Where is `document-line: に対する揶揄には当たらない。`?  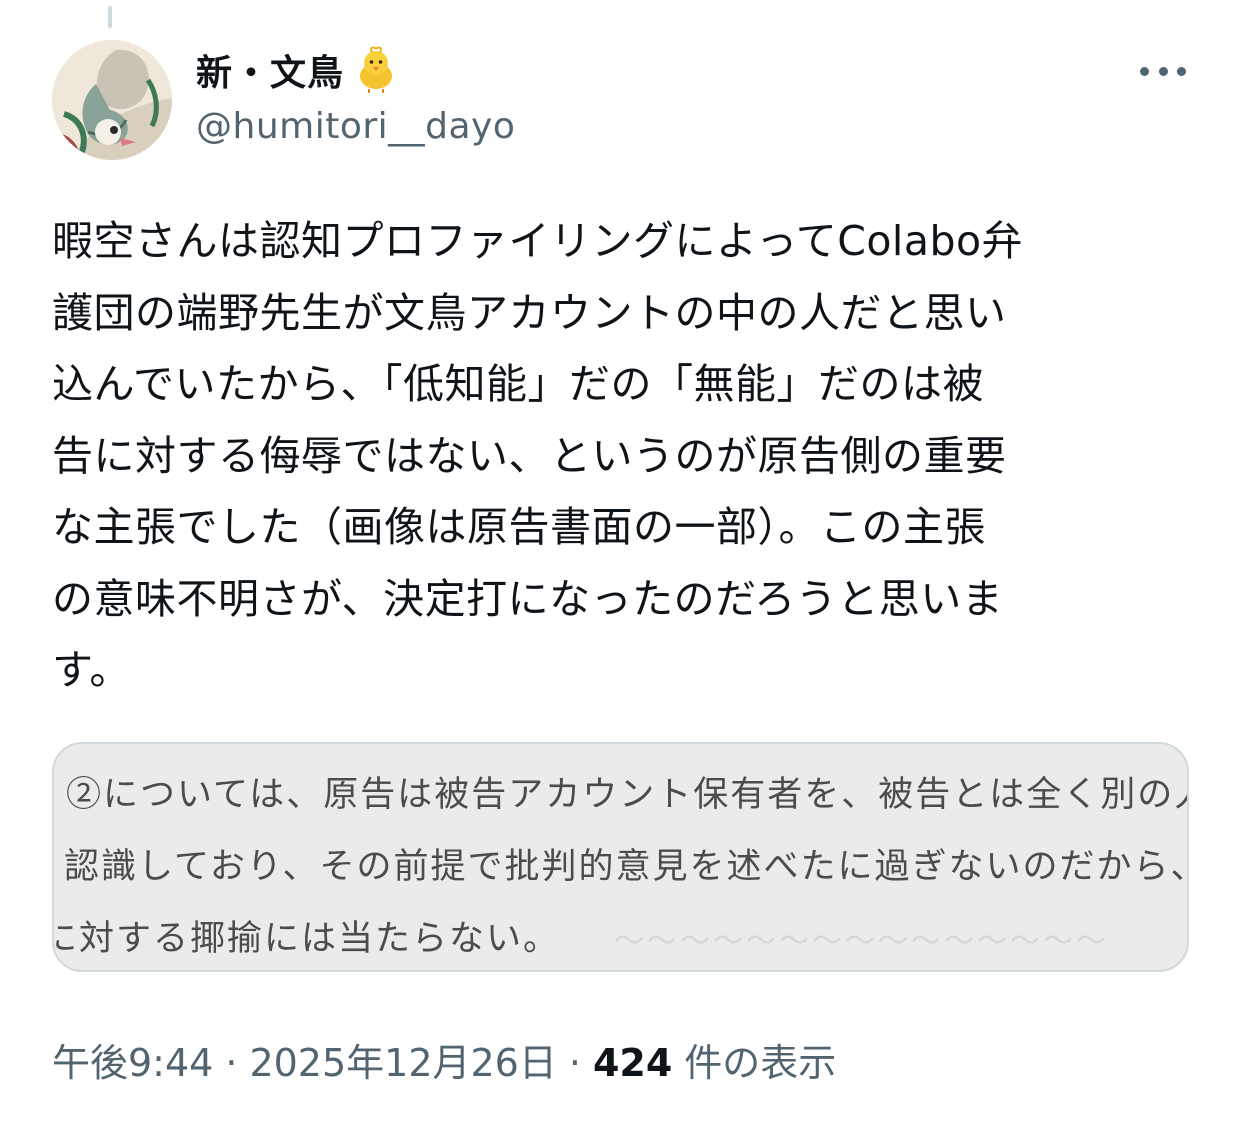 document-line: に対する揶揄には当たらない。 is located at coordinates (306, 939).